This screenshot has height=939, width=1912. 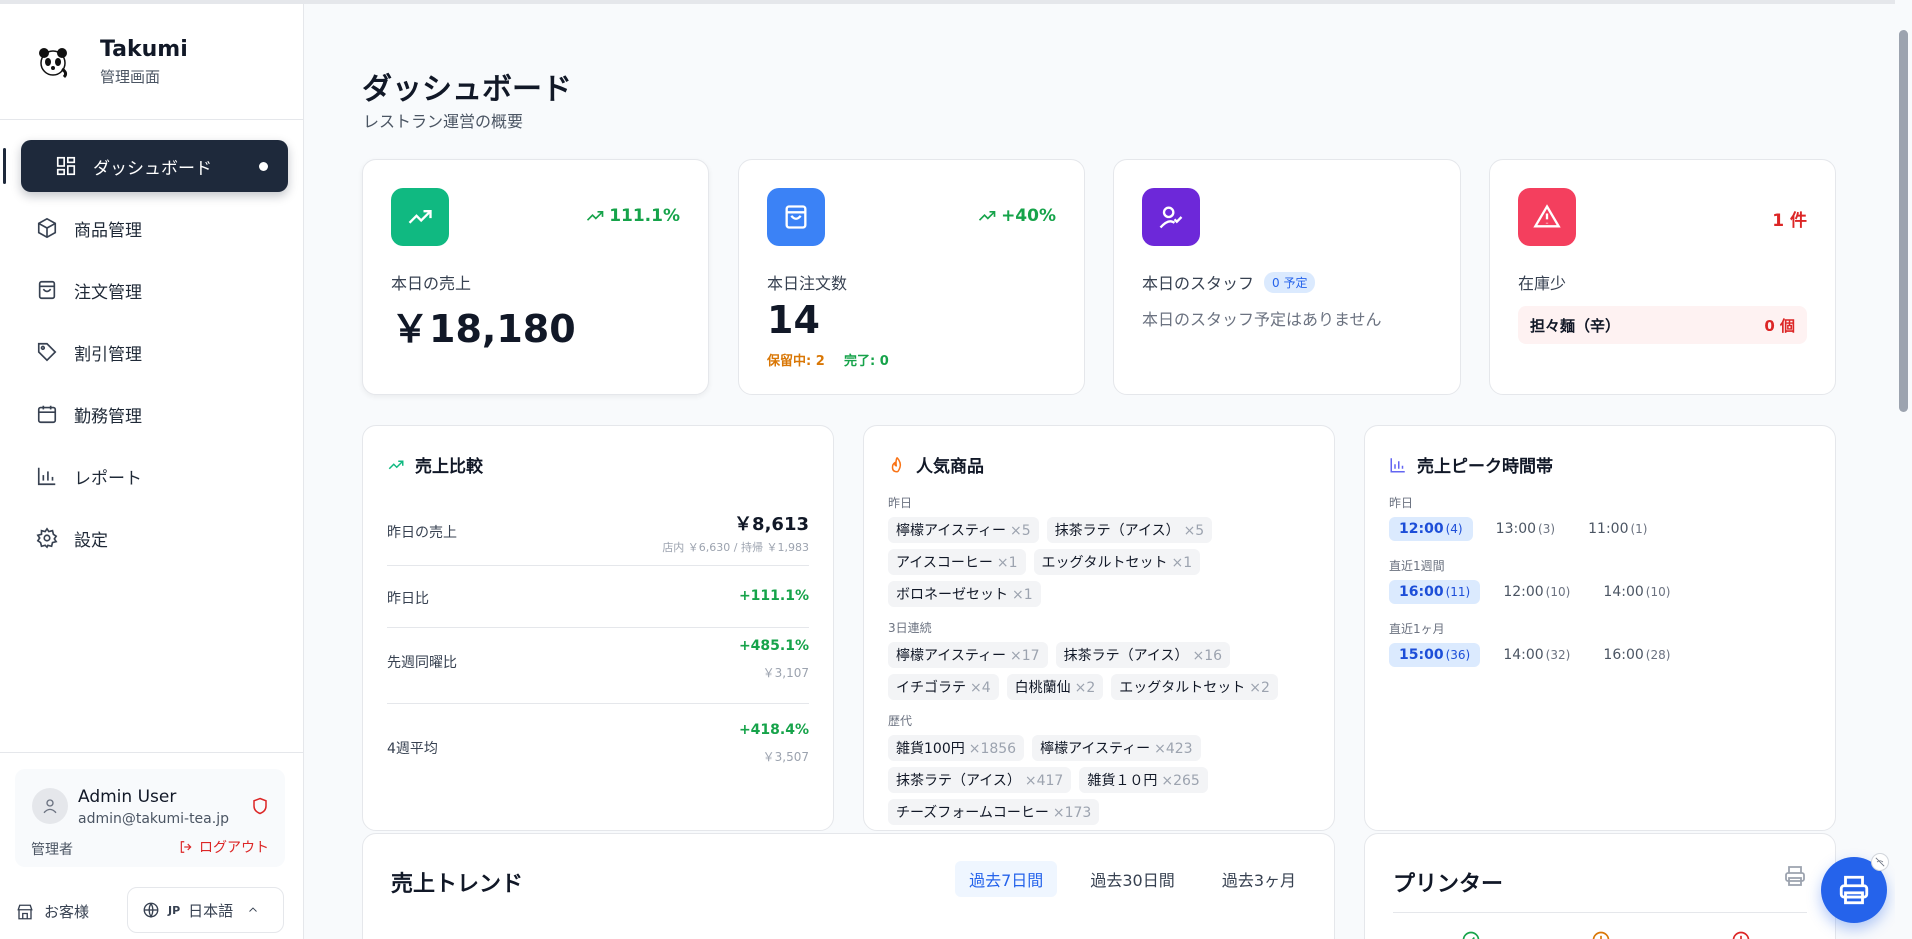 I want to click on stock-item-name: 担々麺（辛）, so click(x=1575, y=325).